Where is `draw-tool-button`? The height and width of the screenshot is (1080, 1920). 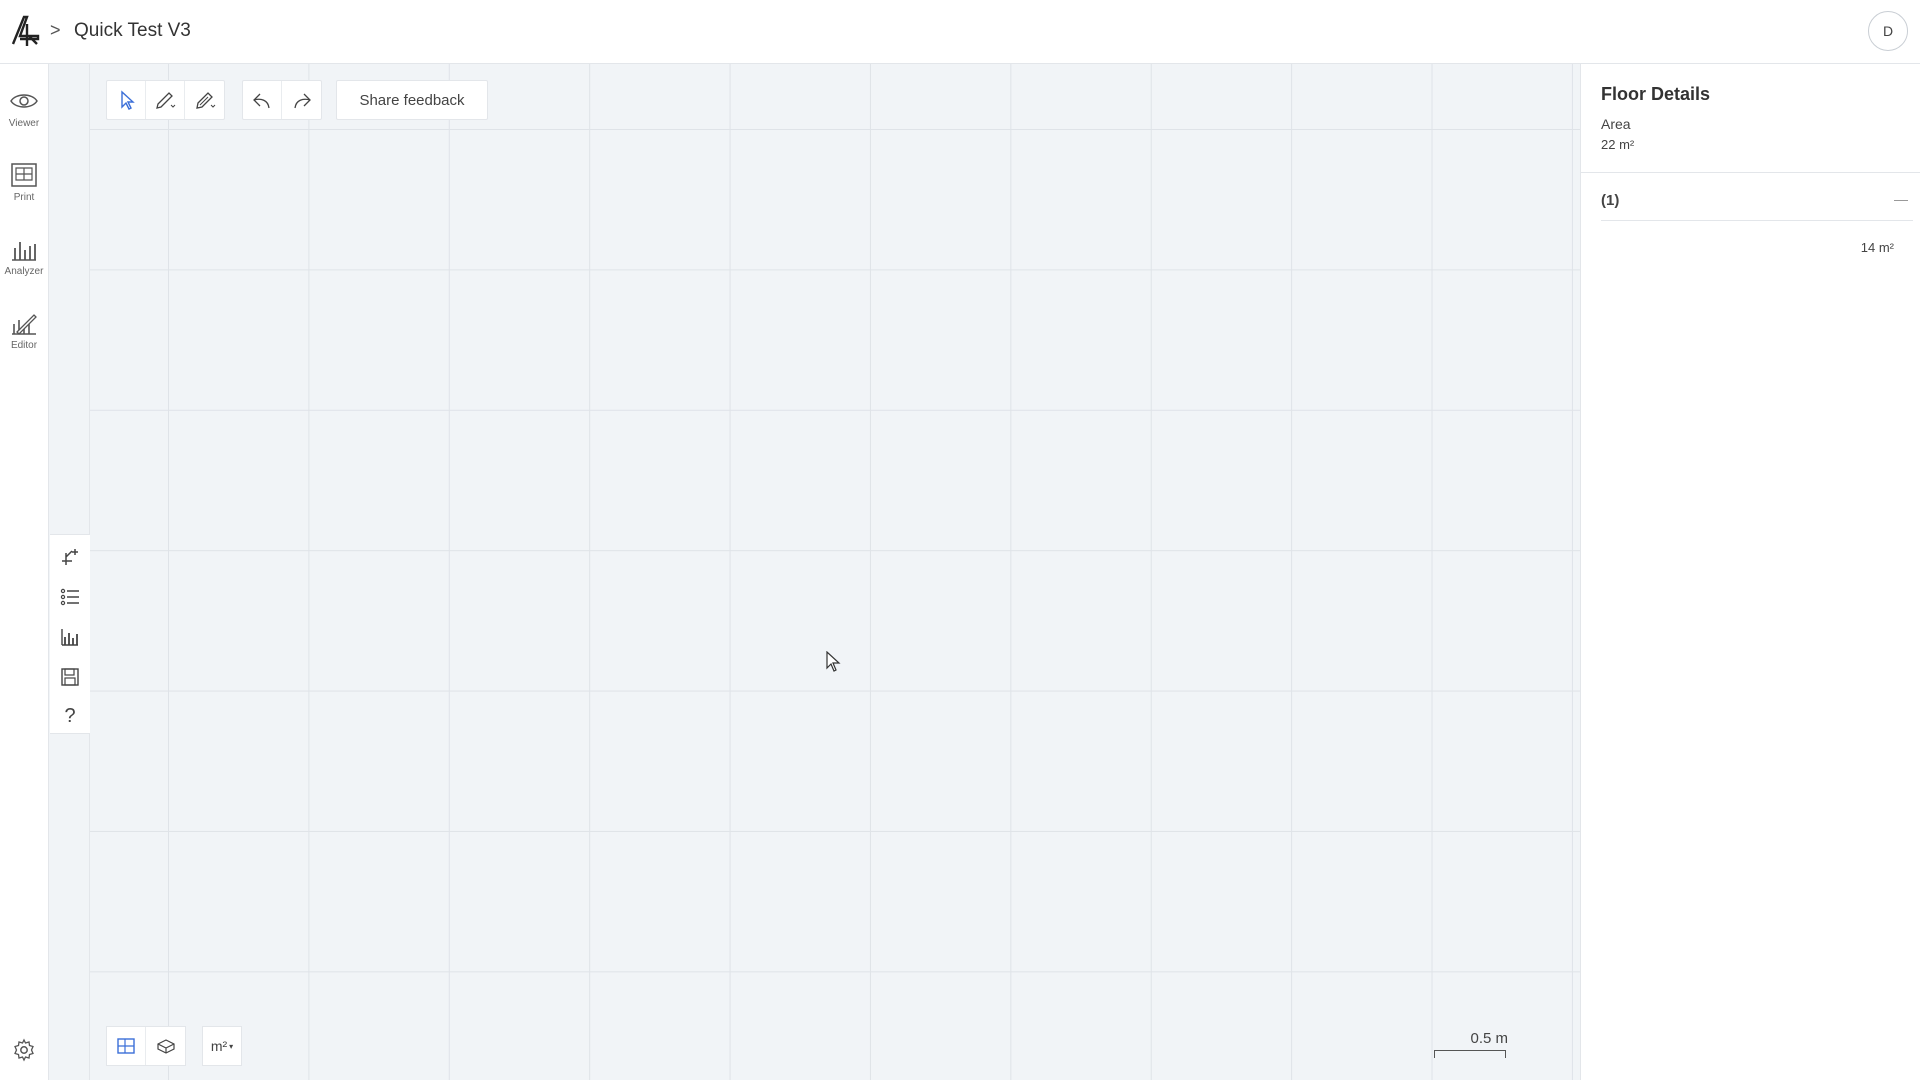 draw-tool-button is located at coordinates (165, 100).